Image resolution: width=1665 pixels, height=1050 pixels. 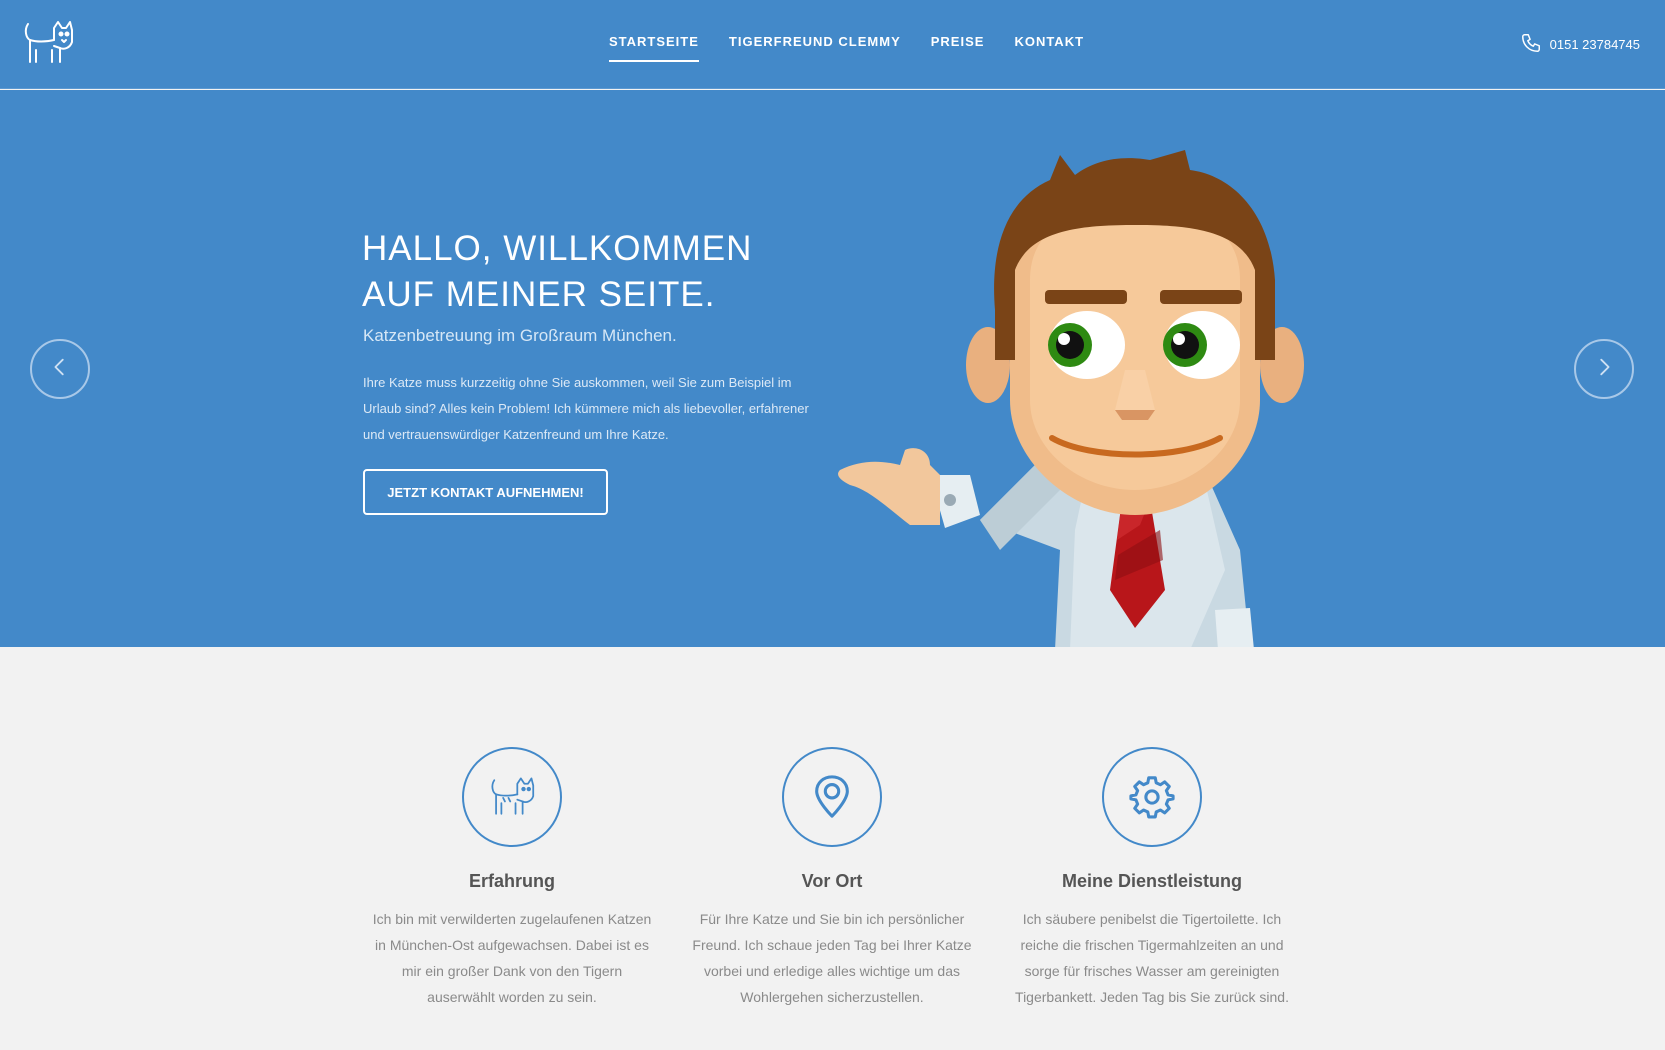 I want to click on carousel-prev-button, so click(x=60, y=369).